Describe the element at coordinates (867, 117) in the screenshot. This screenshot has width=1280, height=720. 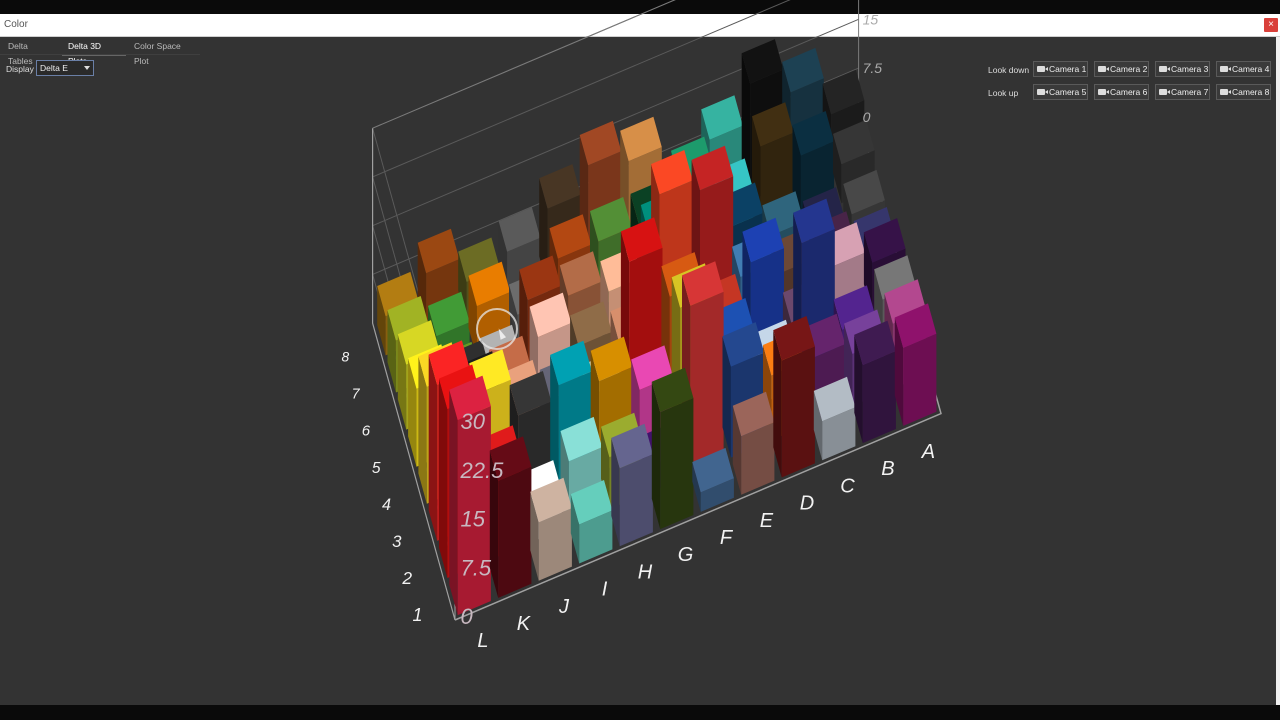
I see `z-tick-label-back: 0` at that location.